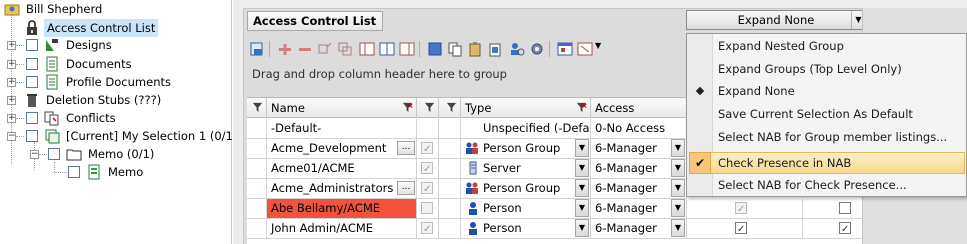 This screenshot has height=244, width=967. What do you see at coordinates (64, 9) in the screenshot?
I see `tree-root-label: Bill Shepherd` at bounding box center [64, 9].